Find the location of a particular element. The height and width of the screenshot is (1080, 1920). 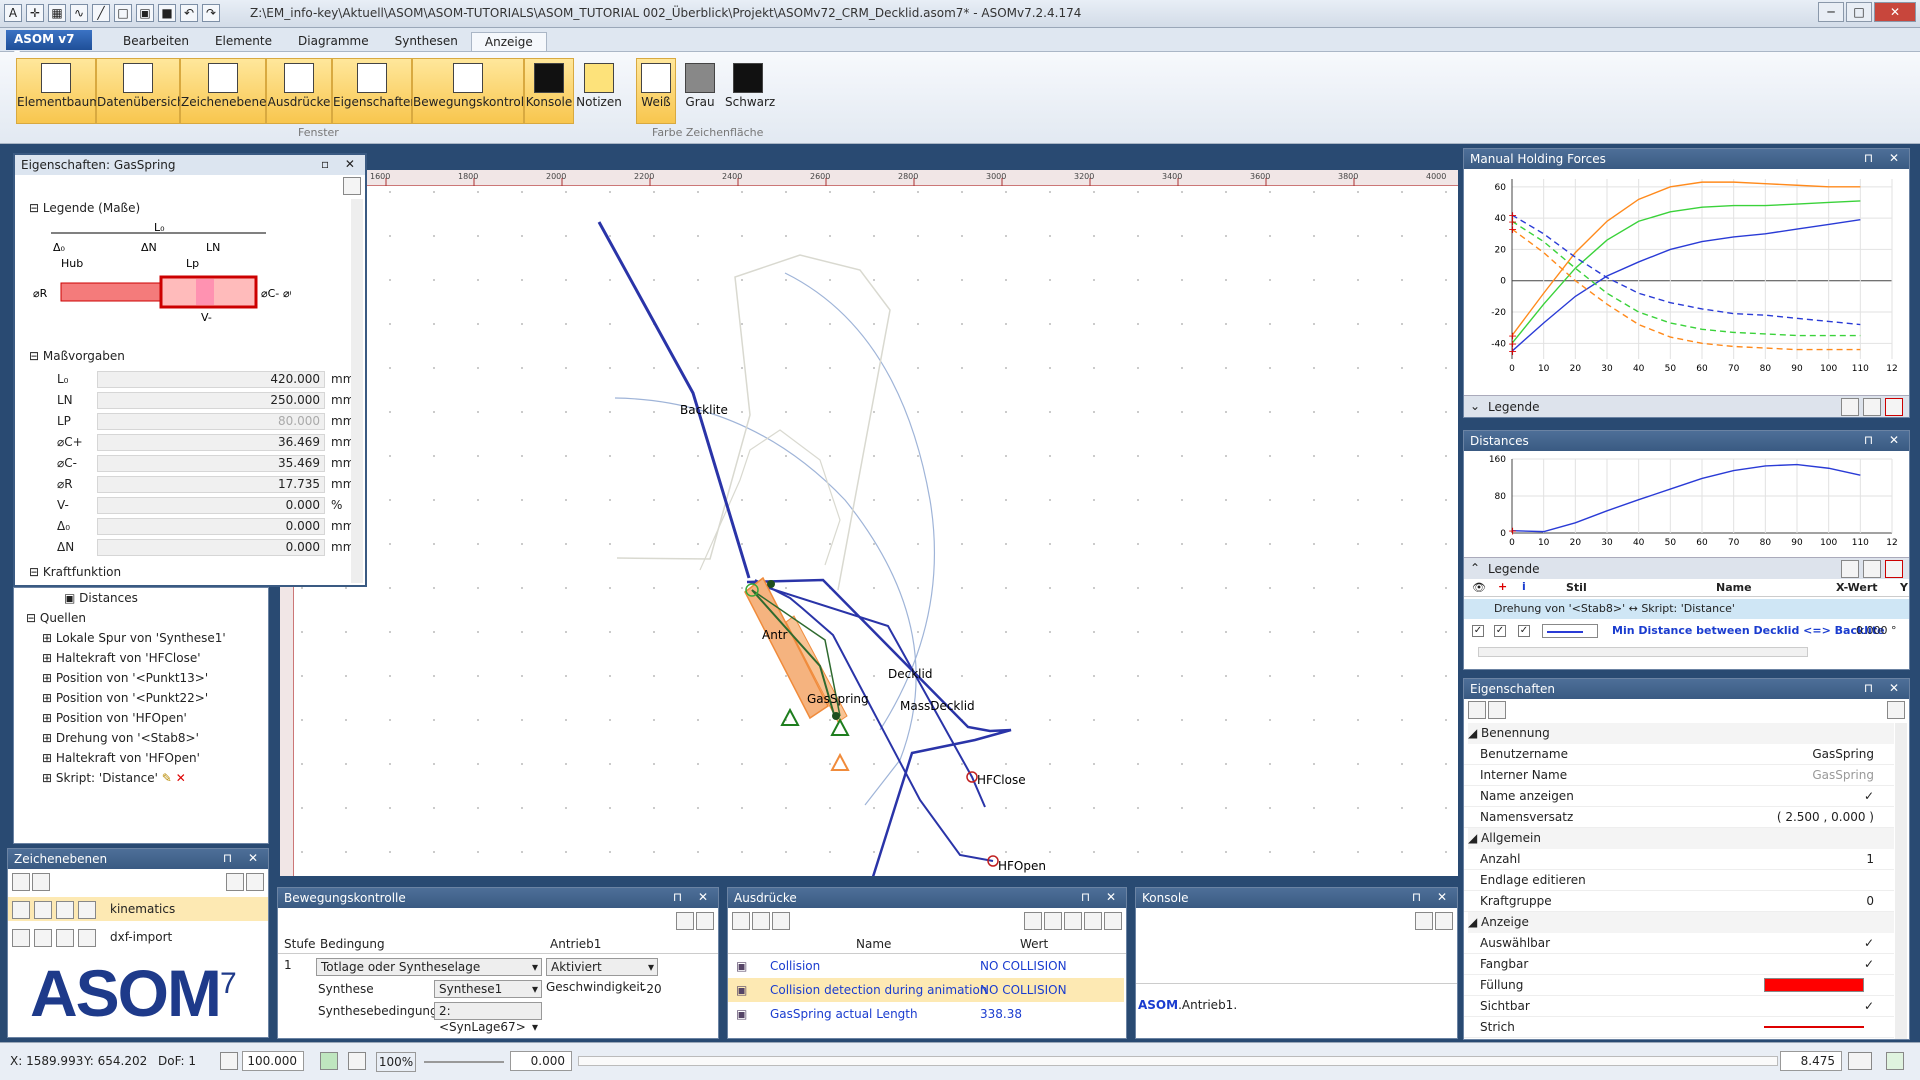

refresh-icon is located at coordinates (781, 921).